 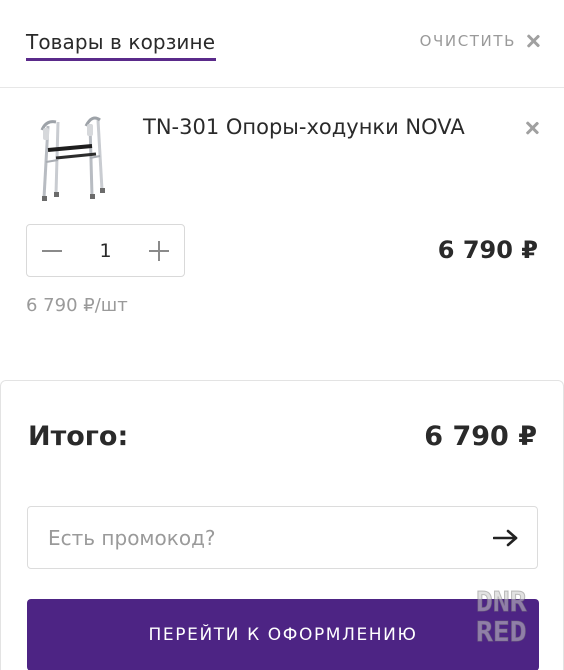 I want to click on remove-item-button, so click(x=532, y=129).